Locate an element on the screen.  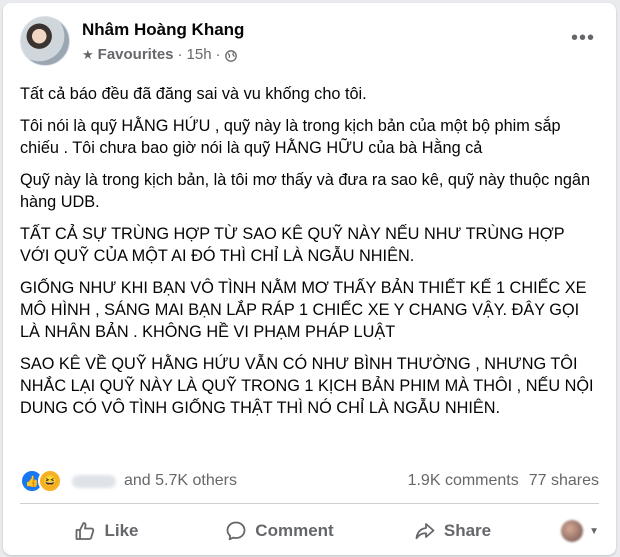
post-time: 15h is located at coordinates (199, 54).